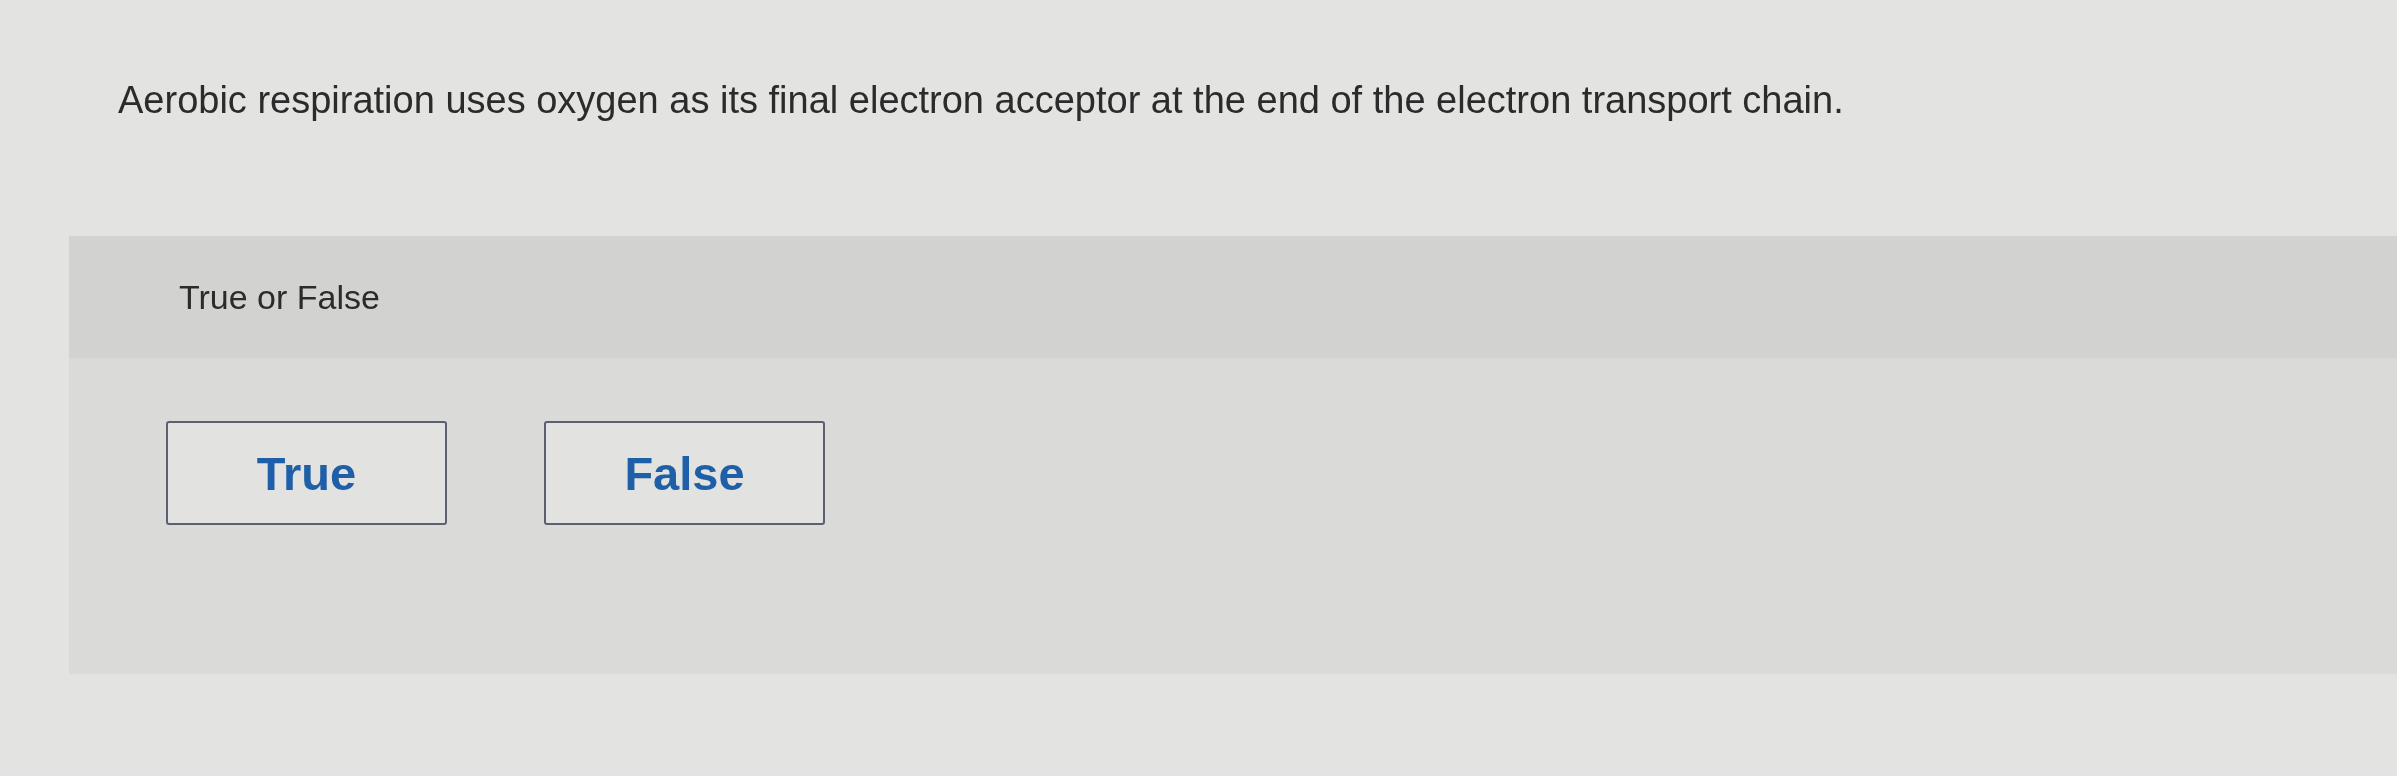 This screenshot has height=776, width=2397. What do you see at coordinates (684, 473) in the screenshot?
I see `answer-option-button: False` at bounding box center [684, 473].